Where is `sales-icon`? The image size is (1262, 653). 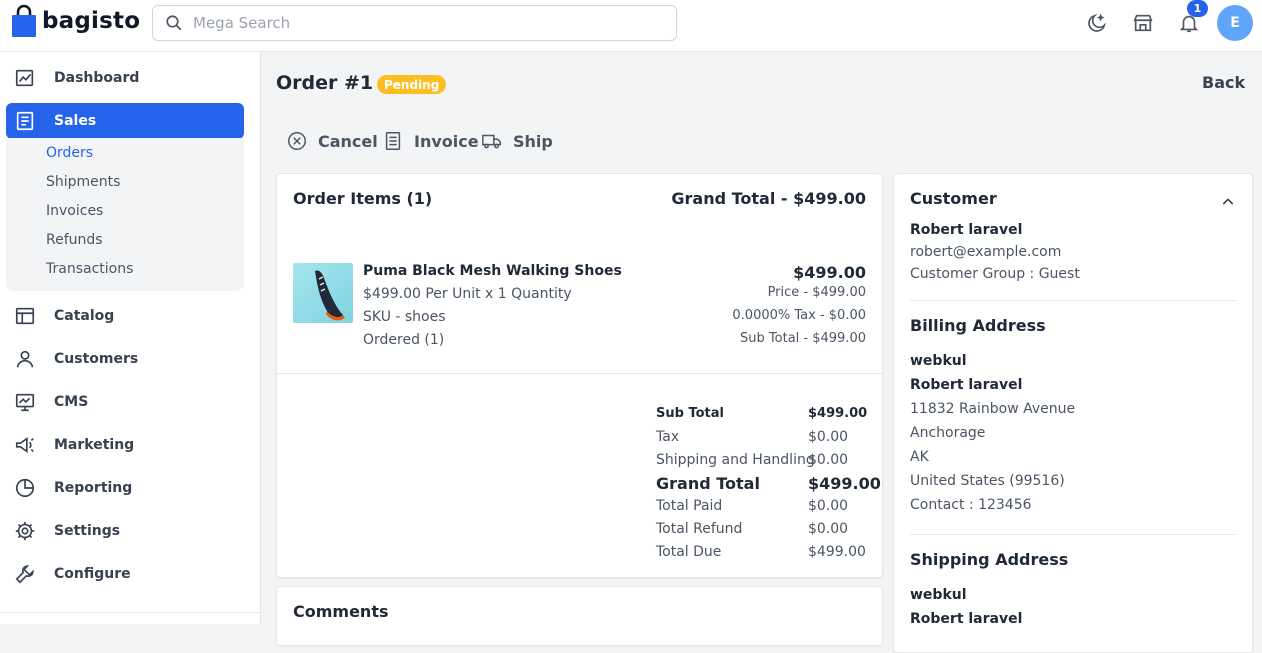 sales-icon is located at coordinates (25, 121).